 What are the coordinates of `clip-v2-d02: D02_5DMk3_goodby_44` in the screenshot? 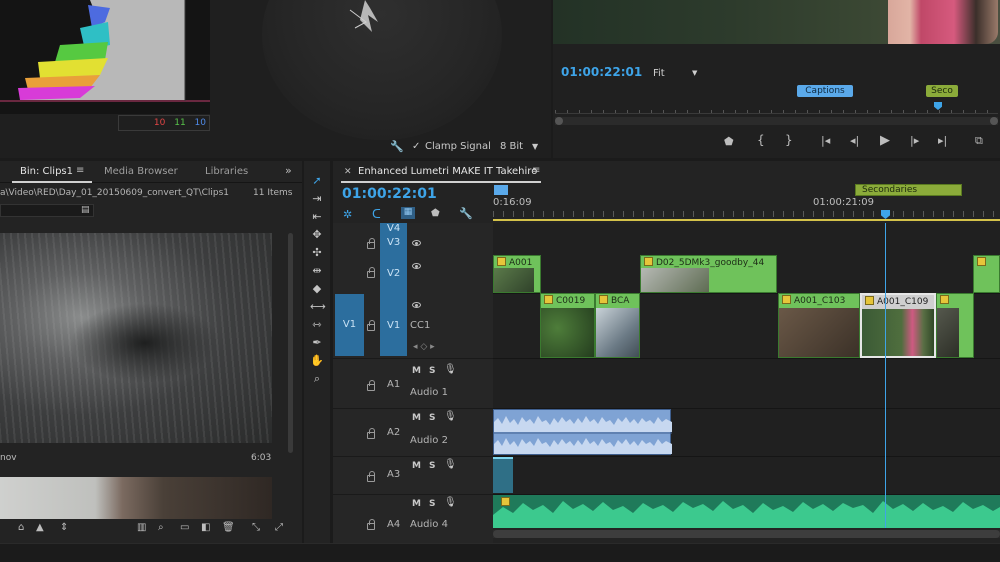 It's located at (708, 274).